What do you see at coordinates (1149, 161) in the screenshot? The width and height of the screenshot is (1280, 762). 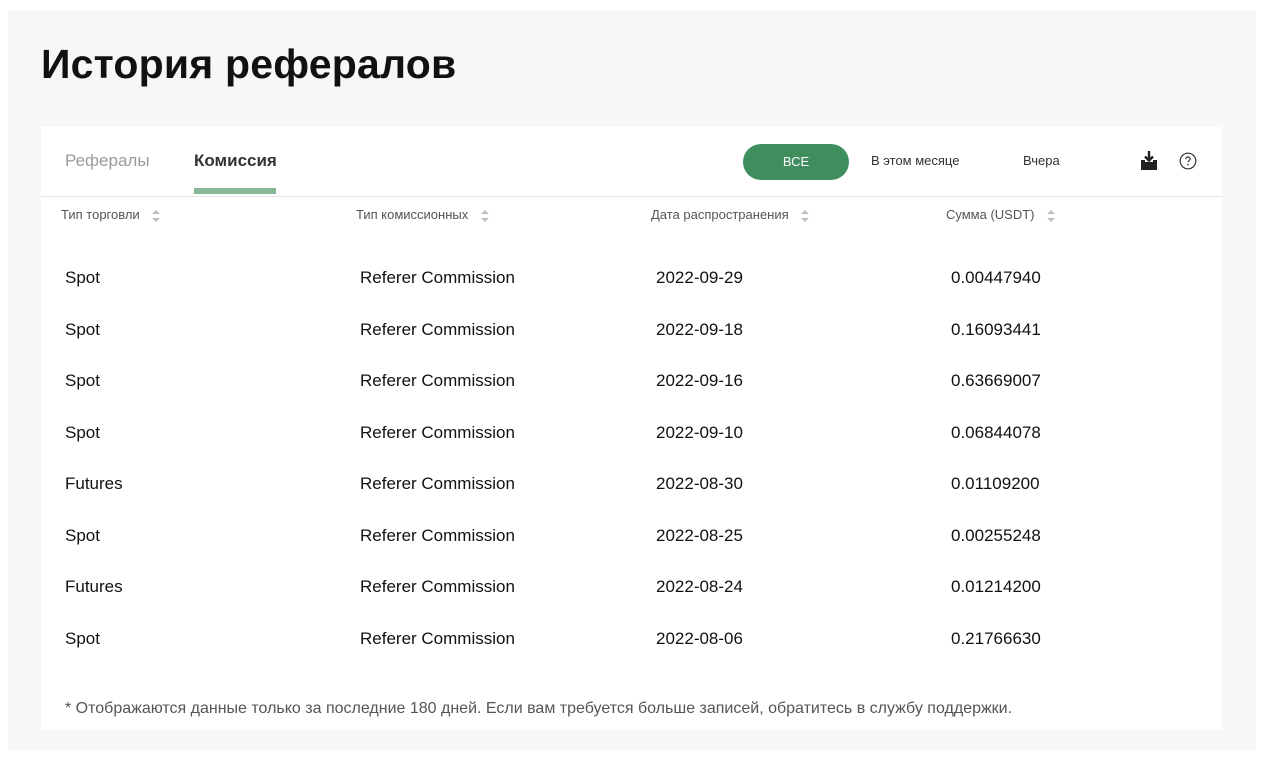 I see `download-icon` at bounding box center [1149, 161].